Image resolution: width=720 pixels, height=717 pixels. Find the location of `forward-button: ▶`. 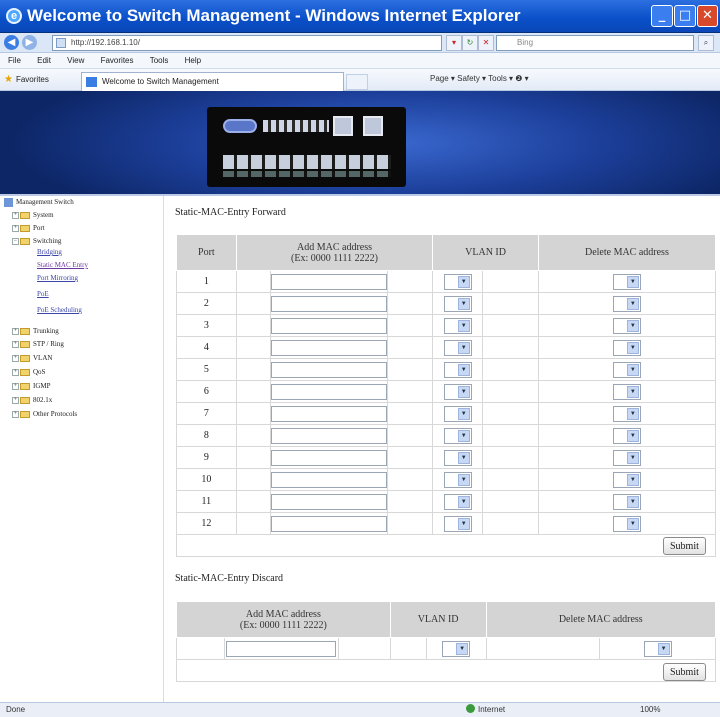

forward-button: ▶ is located at coordinates (29, 42).